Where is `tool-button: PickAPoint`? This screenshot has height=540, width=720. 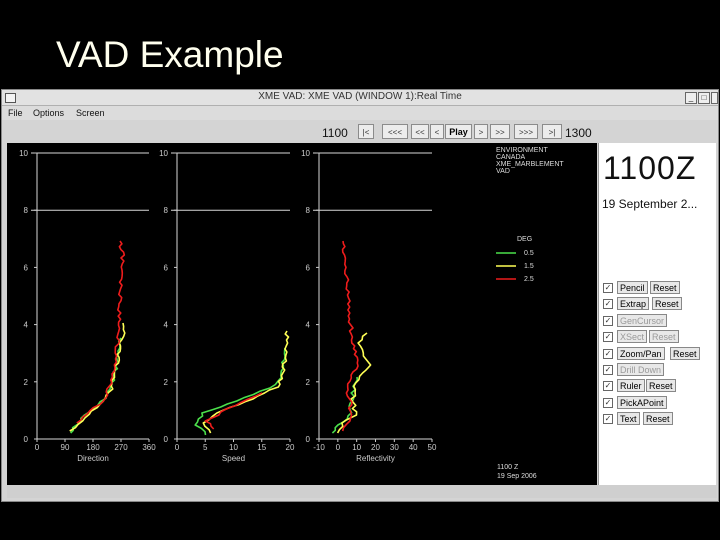
tool-button: PickAPoint is located at coordinates (642, 402).